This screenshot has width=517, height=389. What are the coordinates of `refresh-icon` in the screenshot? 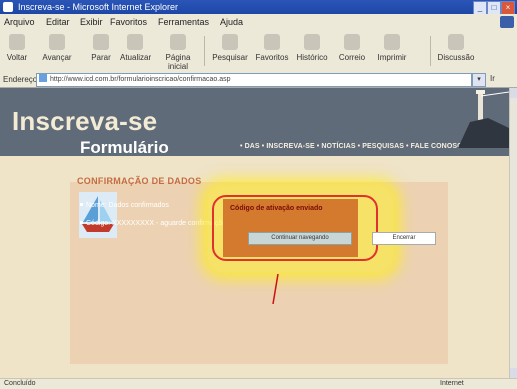 It's located at (135, 42).